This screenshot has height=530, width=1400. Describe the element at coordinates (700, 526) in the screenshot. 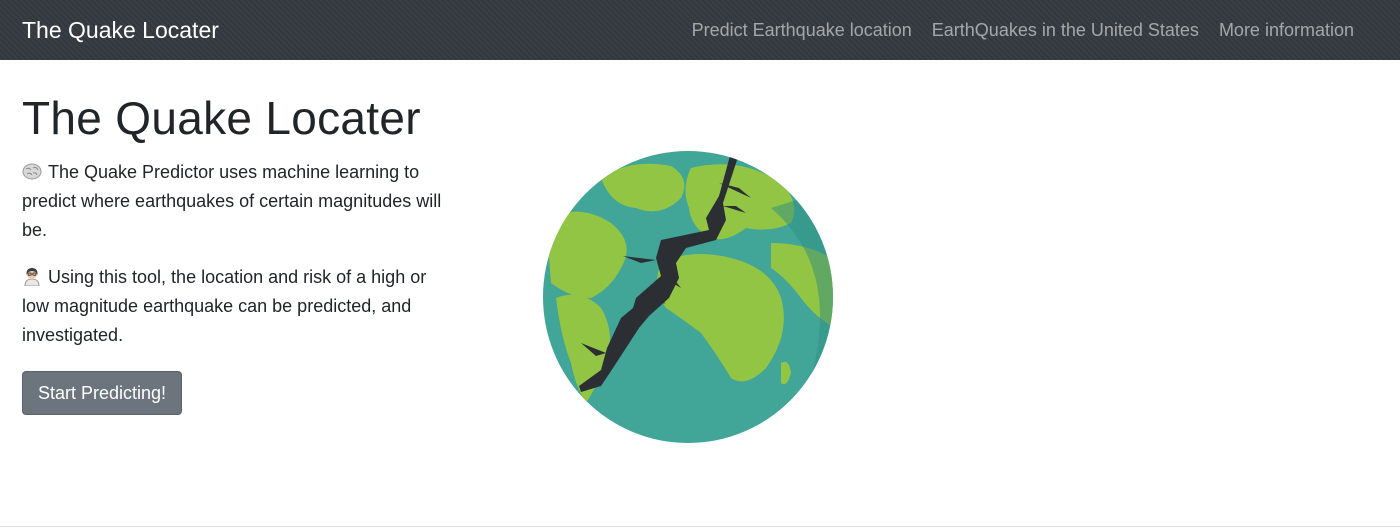

I see `footer-divider` at that location.